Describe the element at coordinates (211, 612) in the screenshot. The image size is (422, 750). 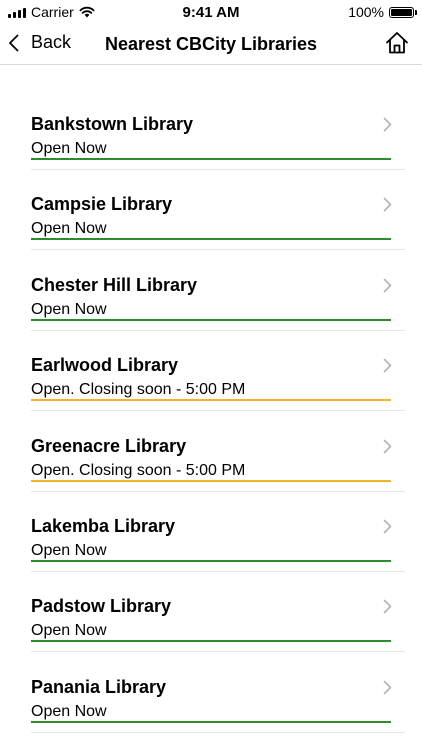
I see `library-list-item: Padstow Library Open Now` at that location.